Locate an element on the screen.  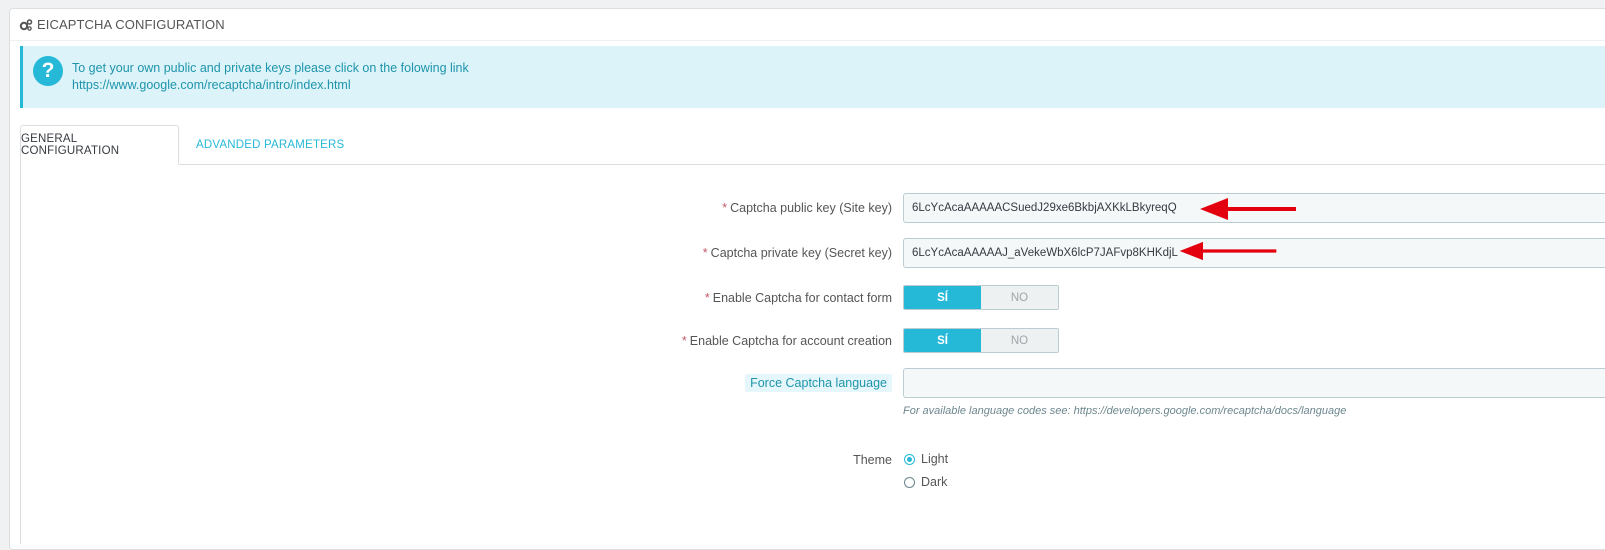
question-circle-icon: ? is located at coordinates (48, 71).